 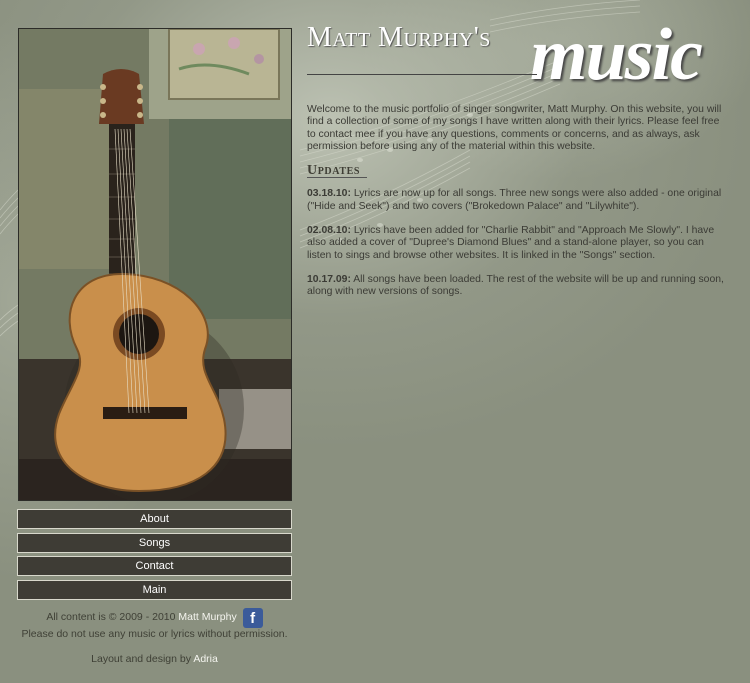 What do you see at coordinates (329, 279) in the screenshot?
I see `update-date: 10.17.09:` at bounding box center [329, 279].